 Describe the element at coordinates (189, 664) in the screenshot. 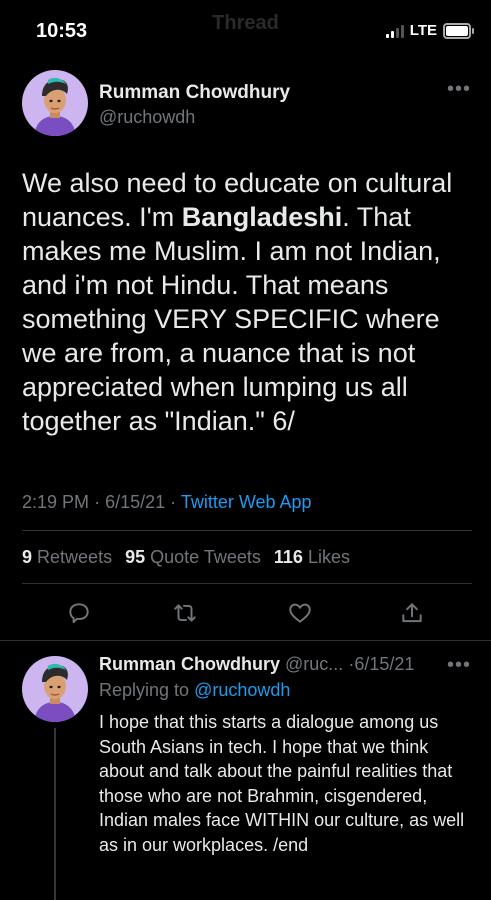

I see `reply-author-name: Rumman Chowdhury` at that location.